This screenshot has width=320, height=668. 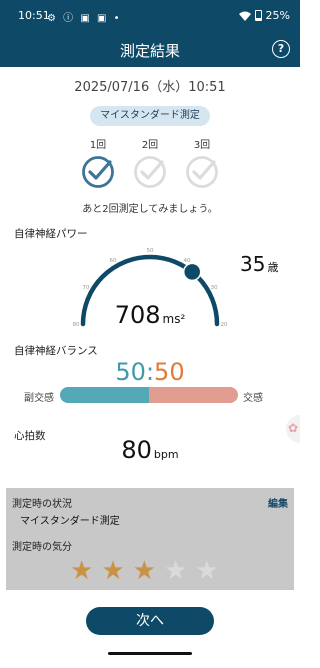 I want to click on status-time: 10:51, so click(x=34, y=15).